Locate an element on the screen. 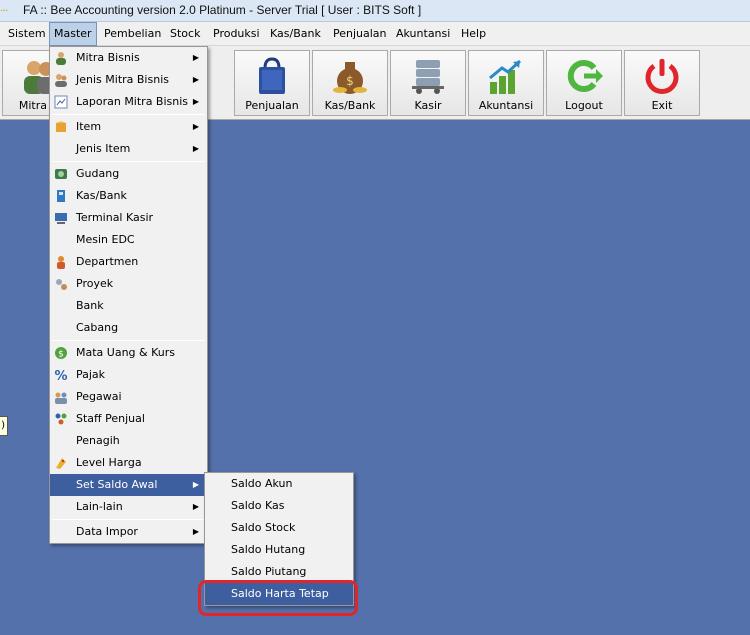 Image resolution: width=750 pixels, height=635 pixels. menu-item-staff-penjual: Staff Penjual is located at coordinates (128, 419).